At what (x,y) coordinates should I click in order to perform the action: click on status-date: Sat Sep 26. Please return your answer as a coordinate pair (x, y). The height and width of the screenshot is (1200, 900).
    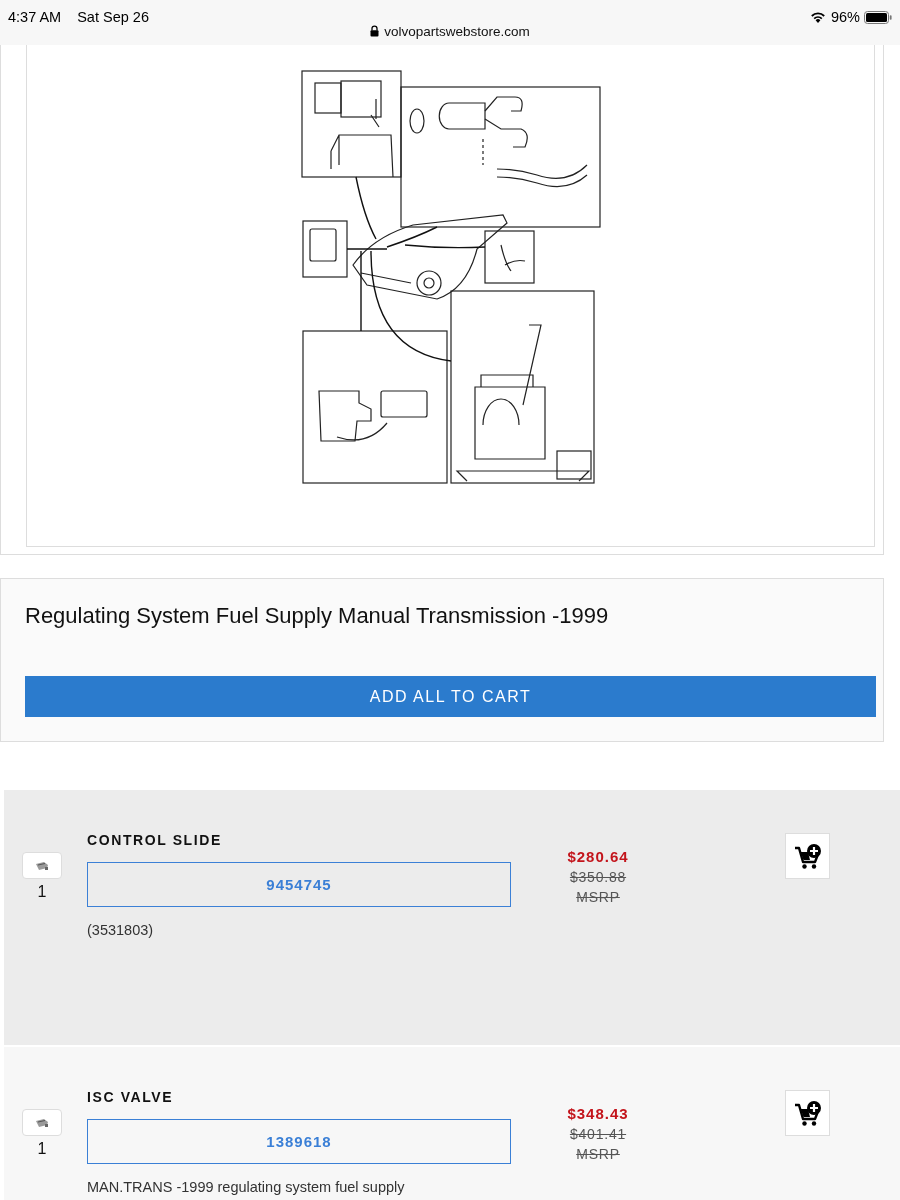
    Looking at the image, I should click on (113, 17).